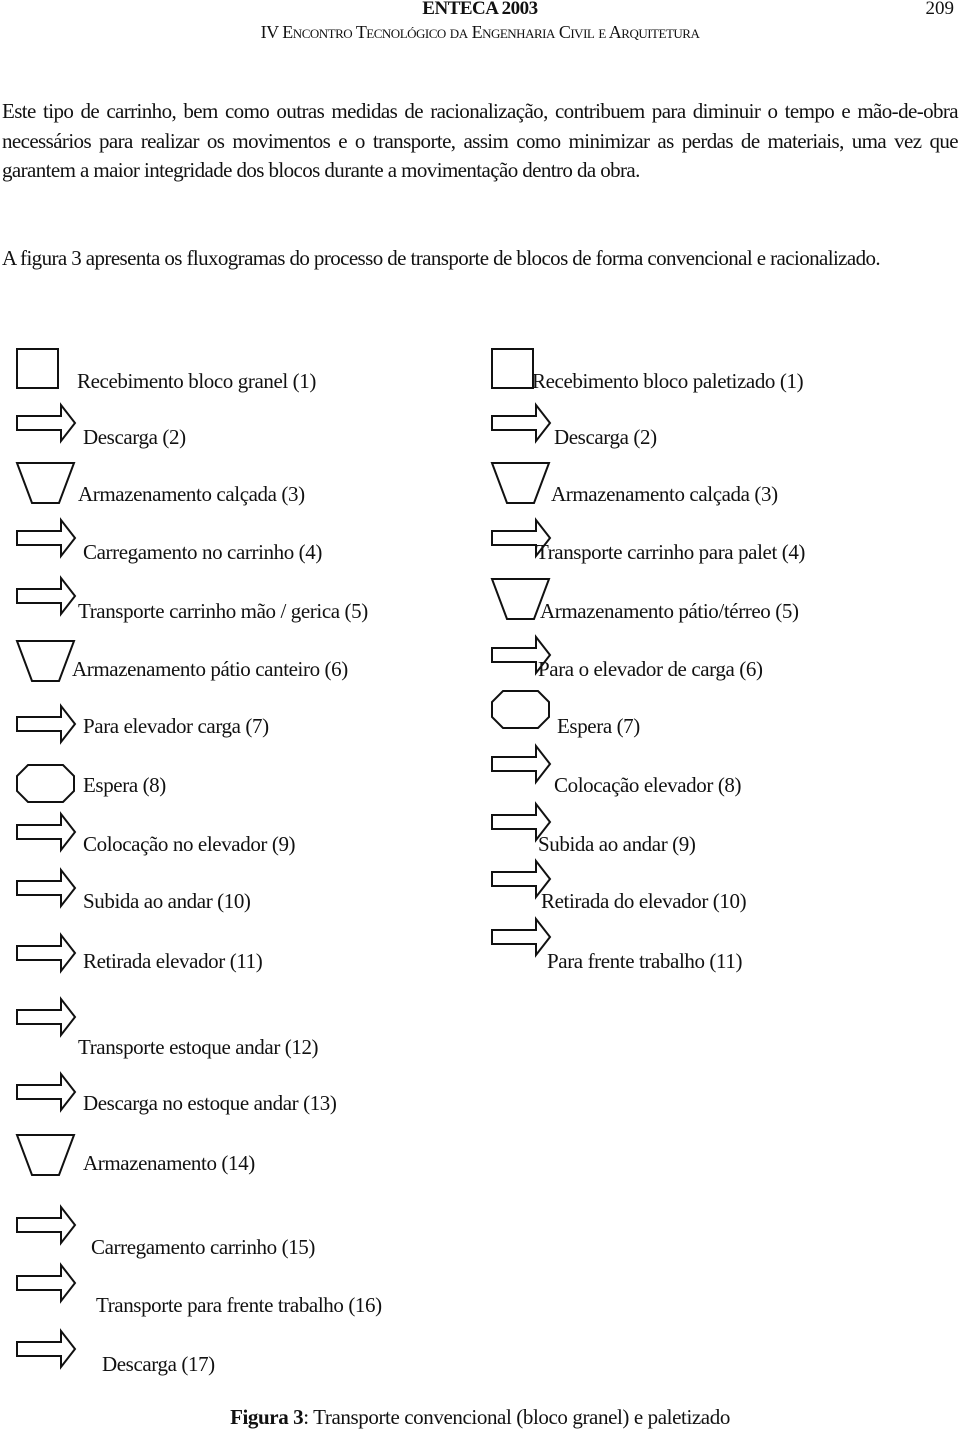  Describe the element at coordinates (198, 1047) in the screenshot. I see `flow-step-label: Transporte estoque andar (12)` at that location.